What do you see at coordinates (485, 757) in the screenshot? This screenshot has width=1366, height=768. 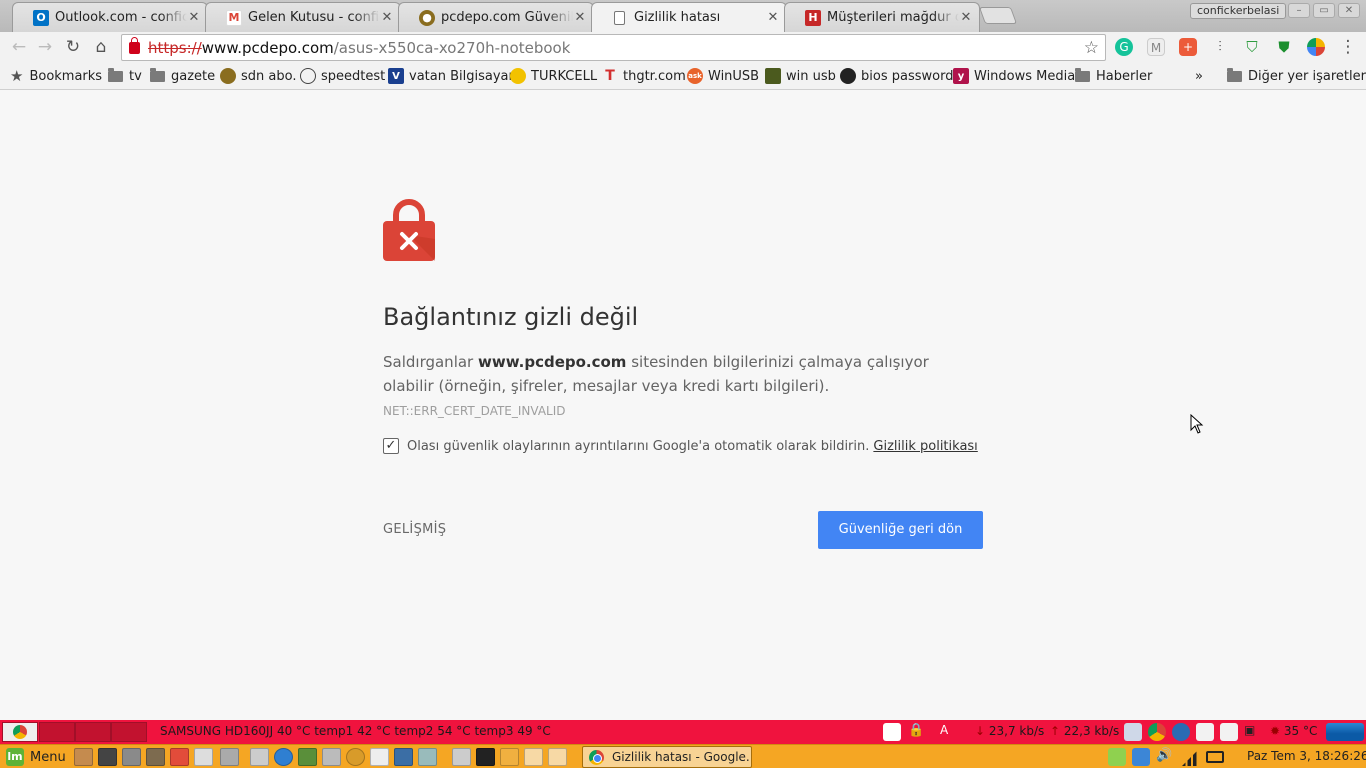 I see `terminal-icon` at bounding box center [485, 757].